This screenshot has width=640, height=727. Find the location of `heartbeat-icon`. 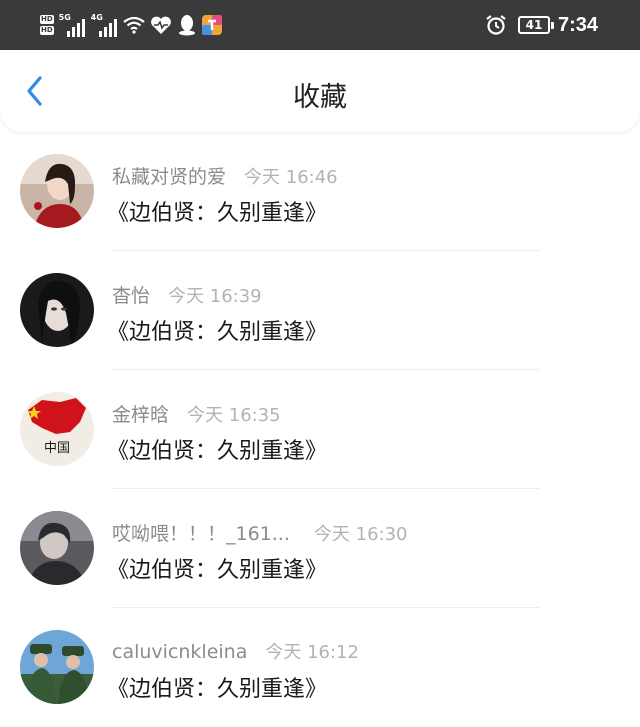

heartbeat-icon is located at coordinates (161, 25).